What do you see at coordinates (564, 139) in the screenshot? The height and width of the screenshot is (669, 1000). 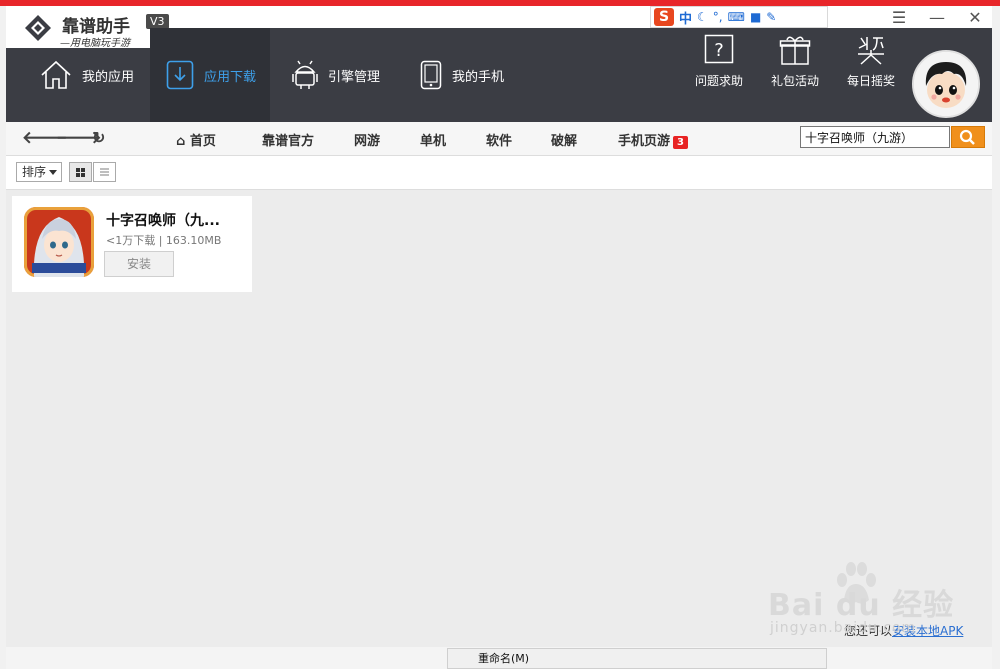 I see `category-cracked: 破解` at bounding box center [564, 139].